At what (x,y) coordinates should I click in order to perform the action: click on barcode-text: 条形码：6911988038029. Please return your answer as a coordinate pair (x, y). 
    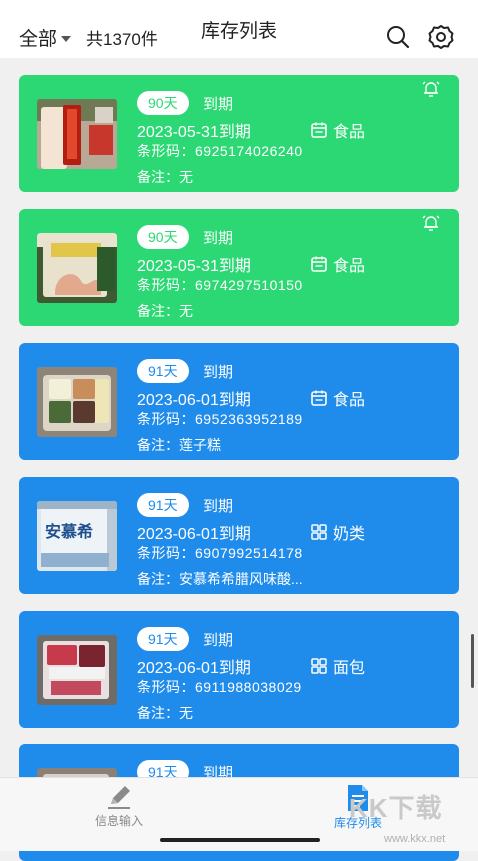
    Looking at the image, I should click on (219, 687).